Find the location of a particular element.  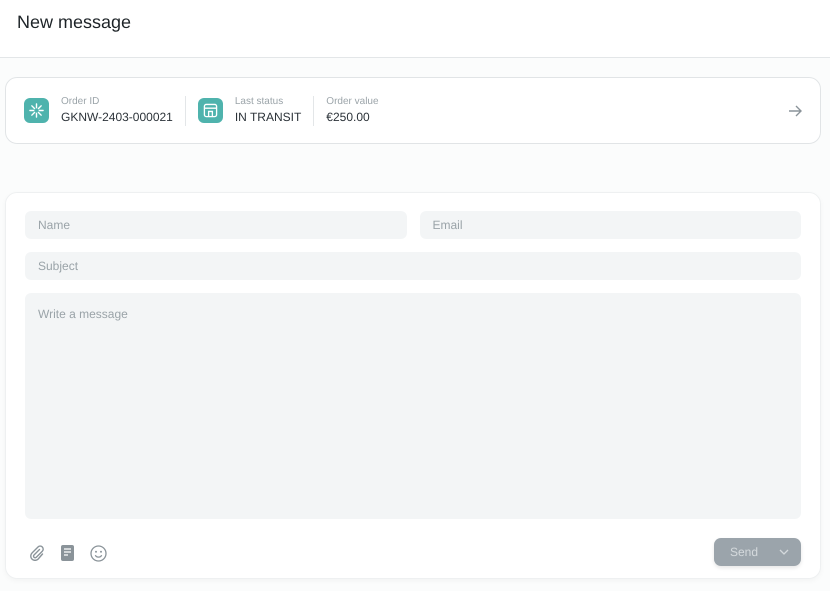

order-card: Order ID GKNW-2403-000021 Last status IN TRANSIT Order value €250.00 is located at coordinates (413, 110).